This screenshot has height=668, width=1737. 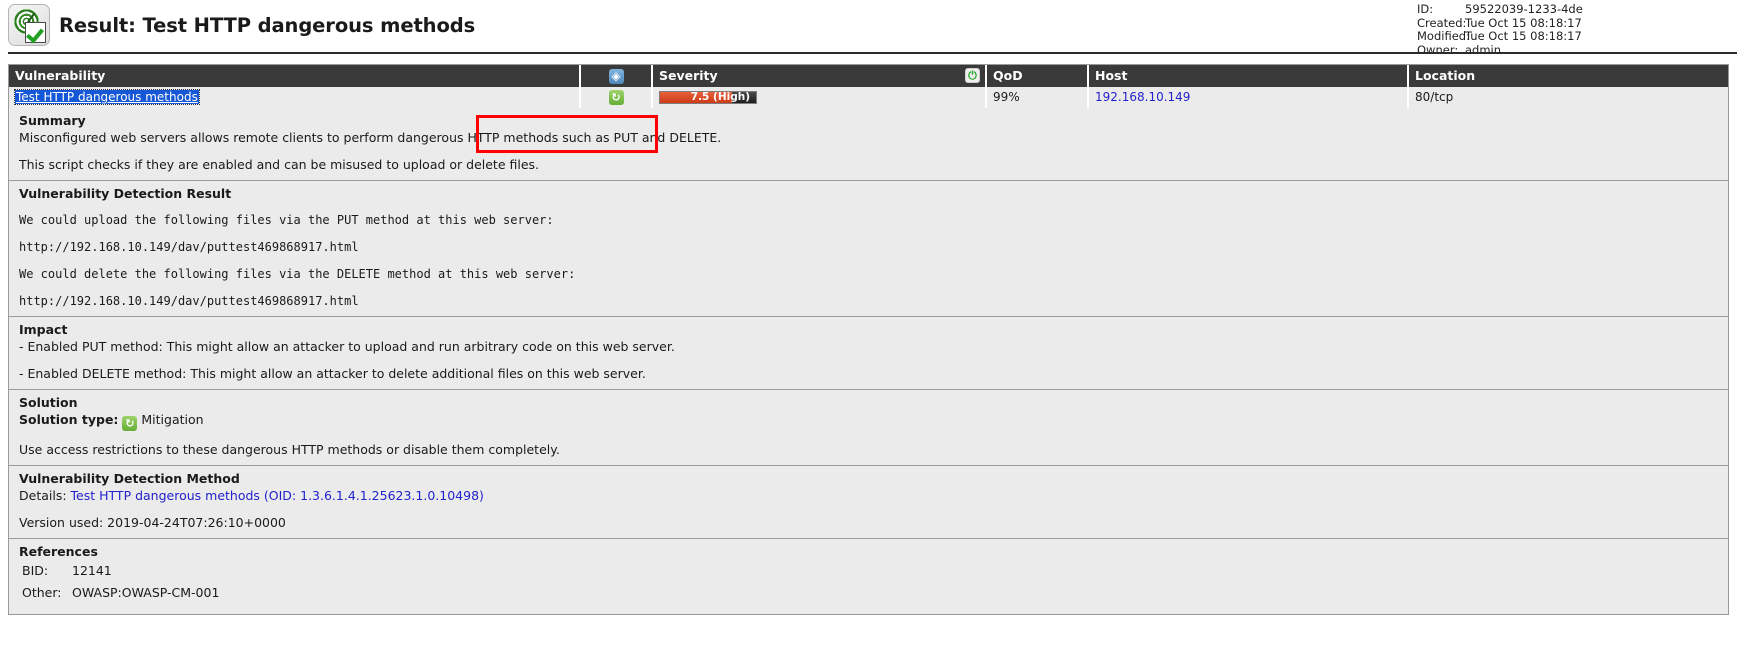 I want to click on column-header-severity: Severity ⏻, so click(x=820, y=76).